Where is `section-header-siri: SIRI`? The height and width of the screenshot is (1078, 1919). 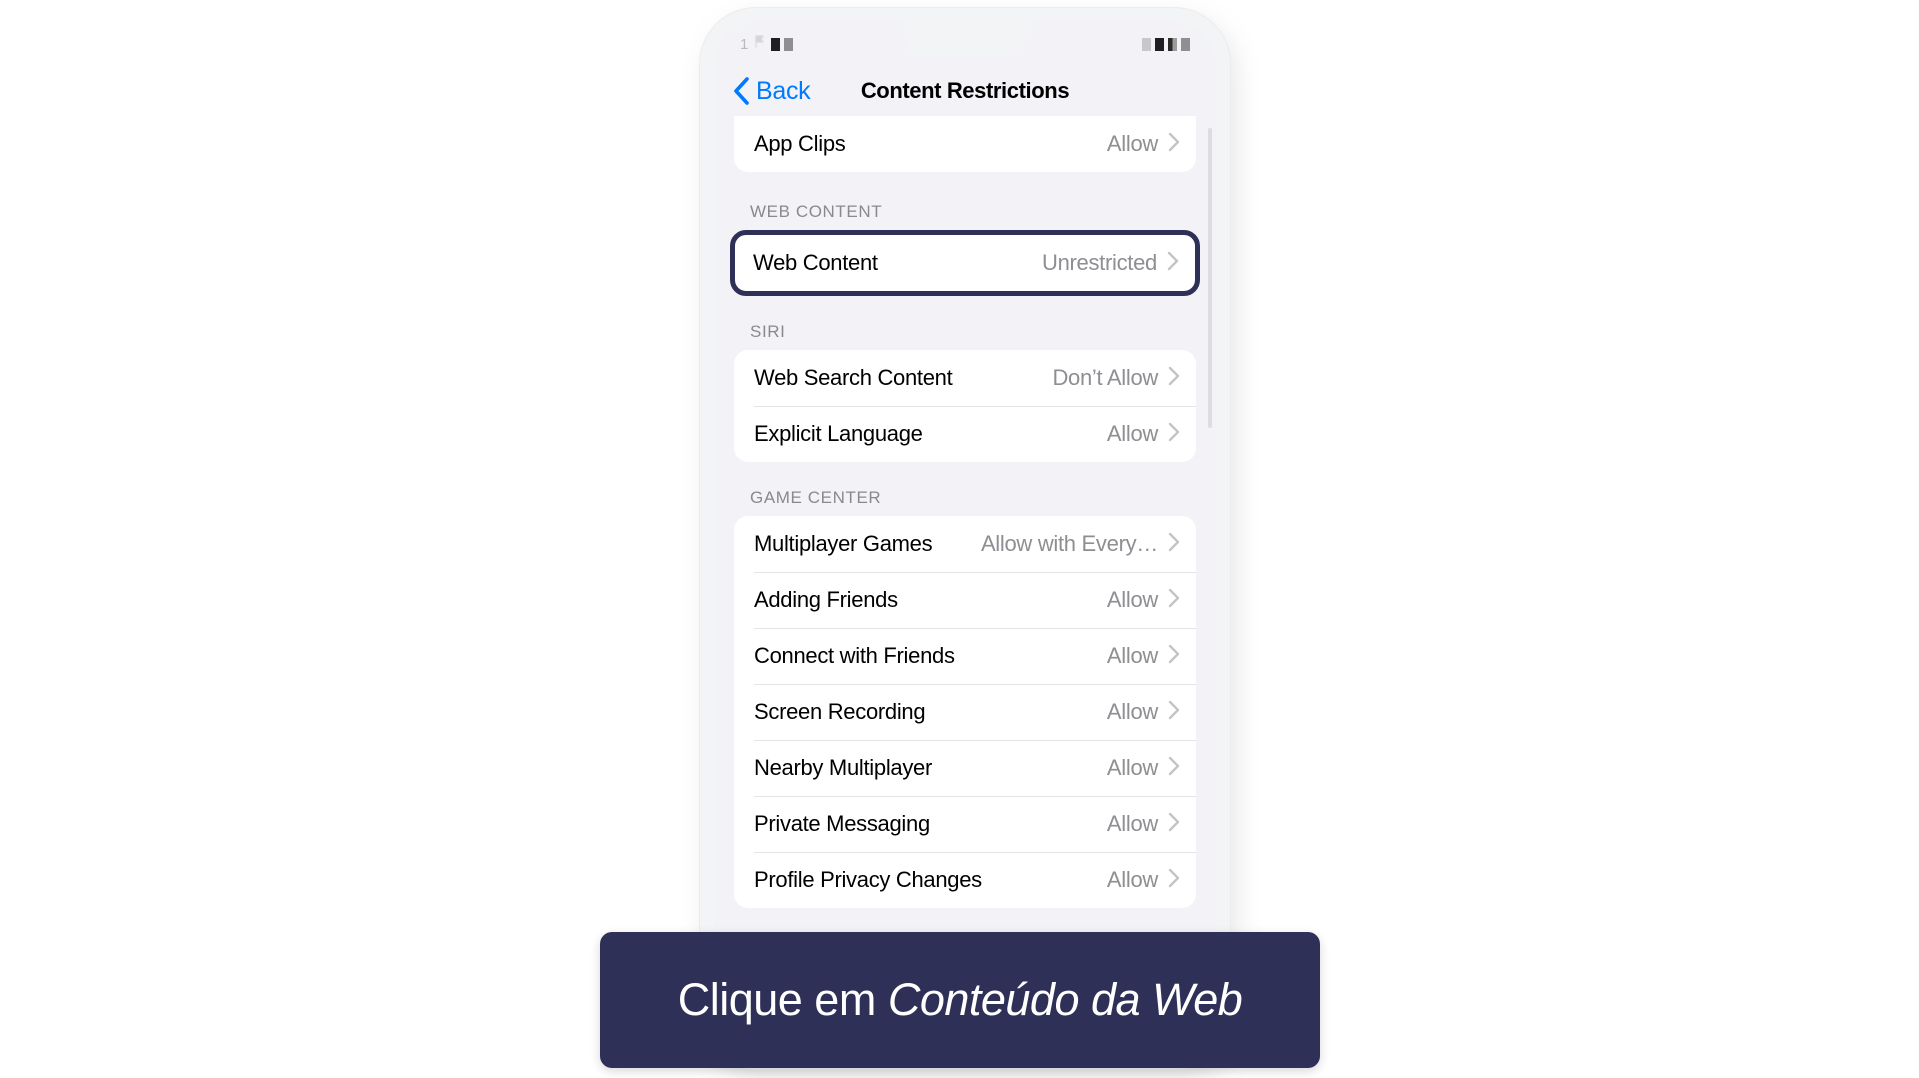
section-header-siri: SIRI is located at coordinates (768, 331).